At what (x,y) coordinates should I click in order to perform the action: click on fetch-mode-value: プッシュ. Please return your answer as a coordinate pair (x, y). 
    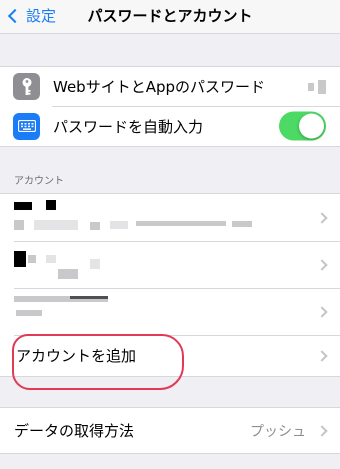
    Looking at the image, I should click on (278, 431).